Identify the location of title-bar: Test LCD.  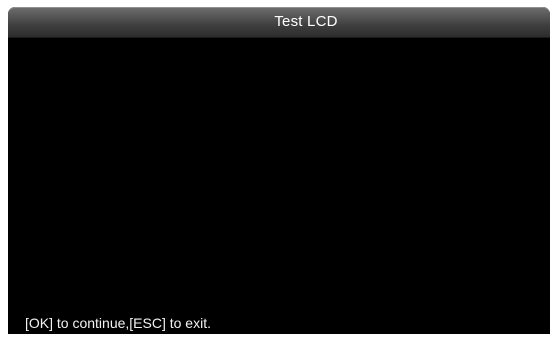
(279, 22).